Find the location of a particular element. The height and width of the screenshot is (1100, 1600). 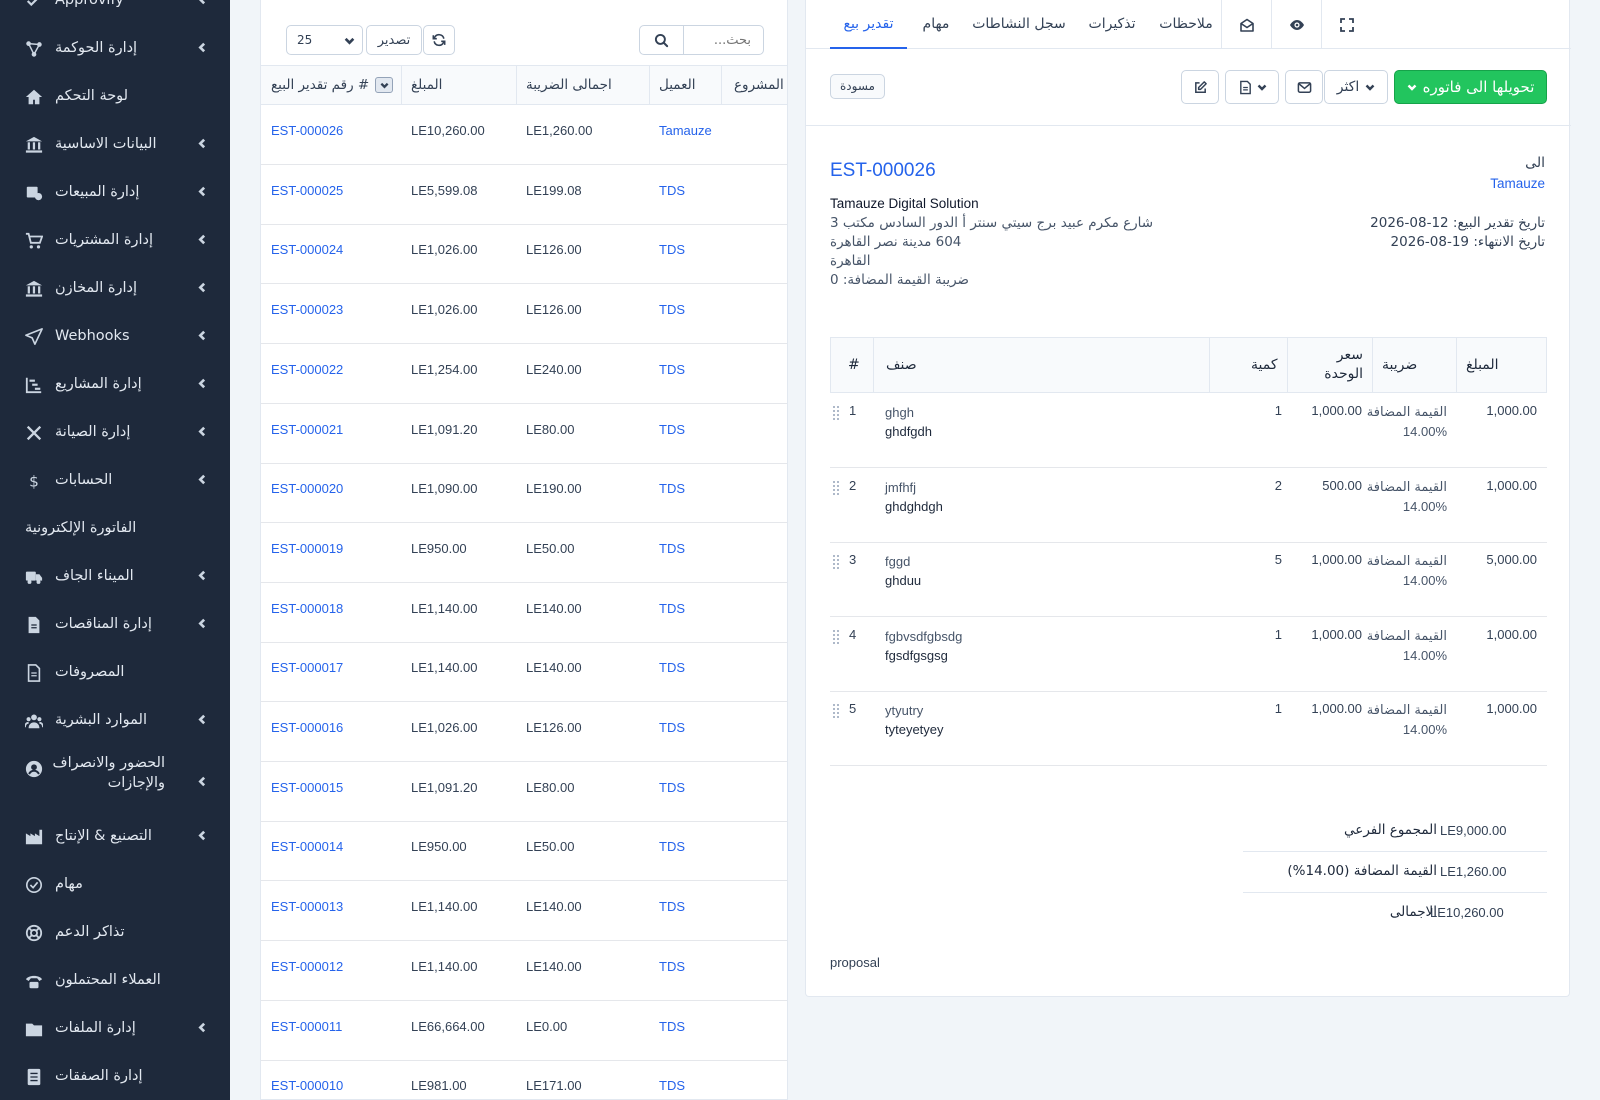

estimate-number-link: EST-000019 is located at coordinates (307, 548).